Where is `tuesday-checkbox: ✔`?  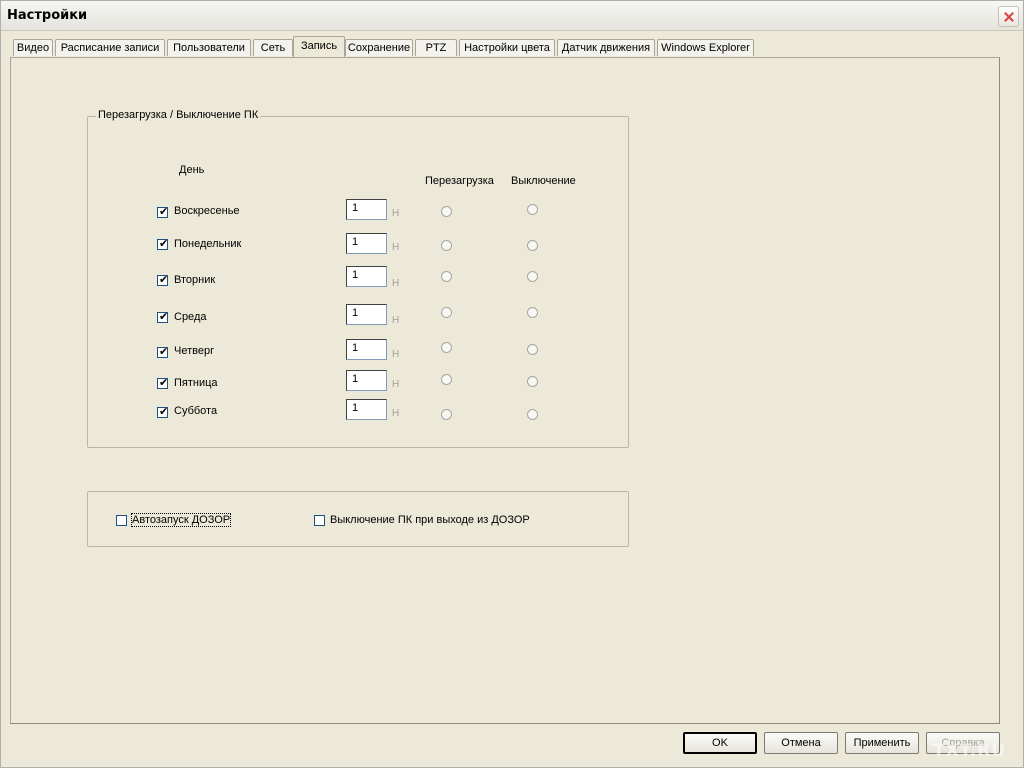 tuesday-checkbox: ✔ is located at coordinates (163, 279).